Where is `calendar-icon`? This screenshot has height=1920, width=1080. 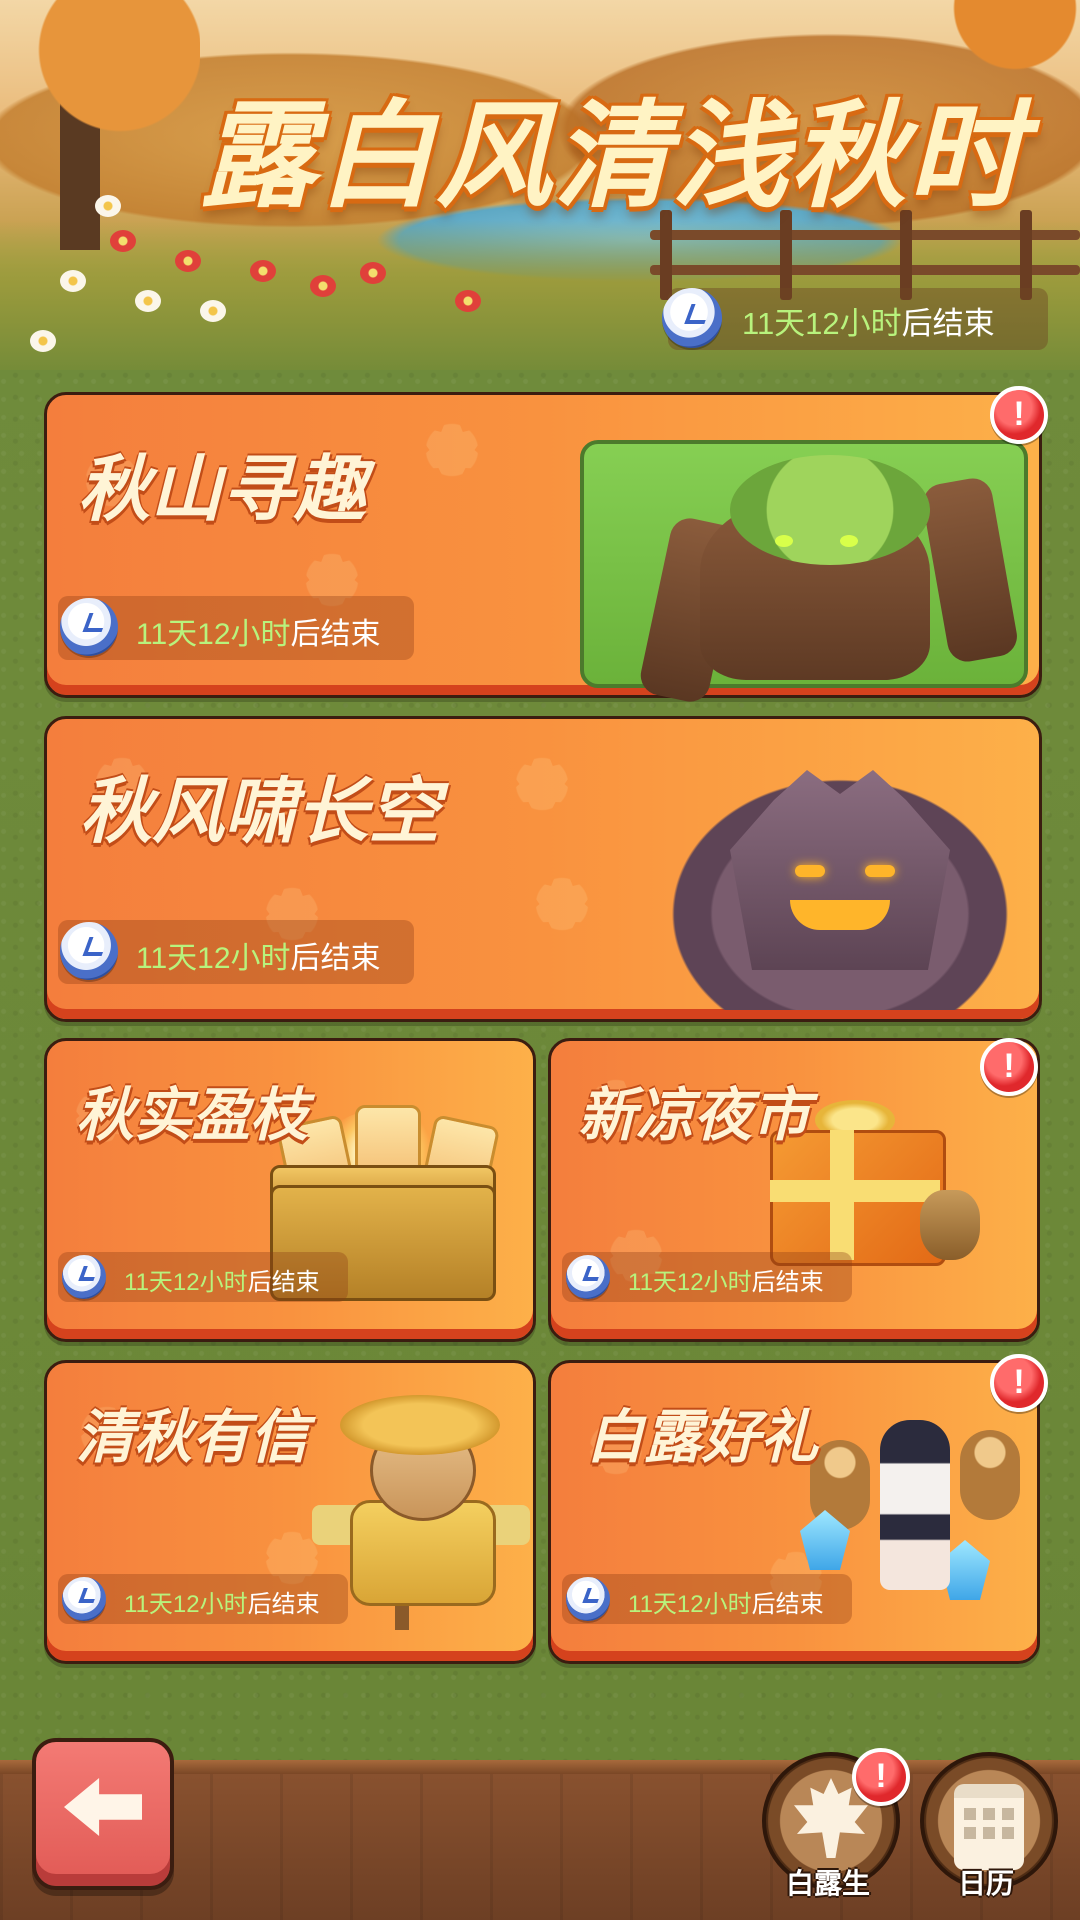 calendar-icon is located at coordinates (989, 1827).